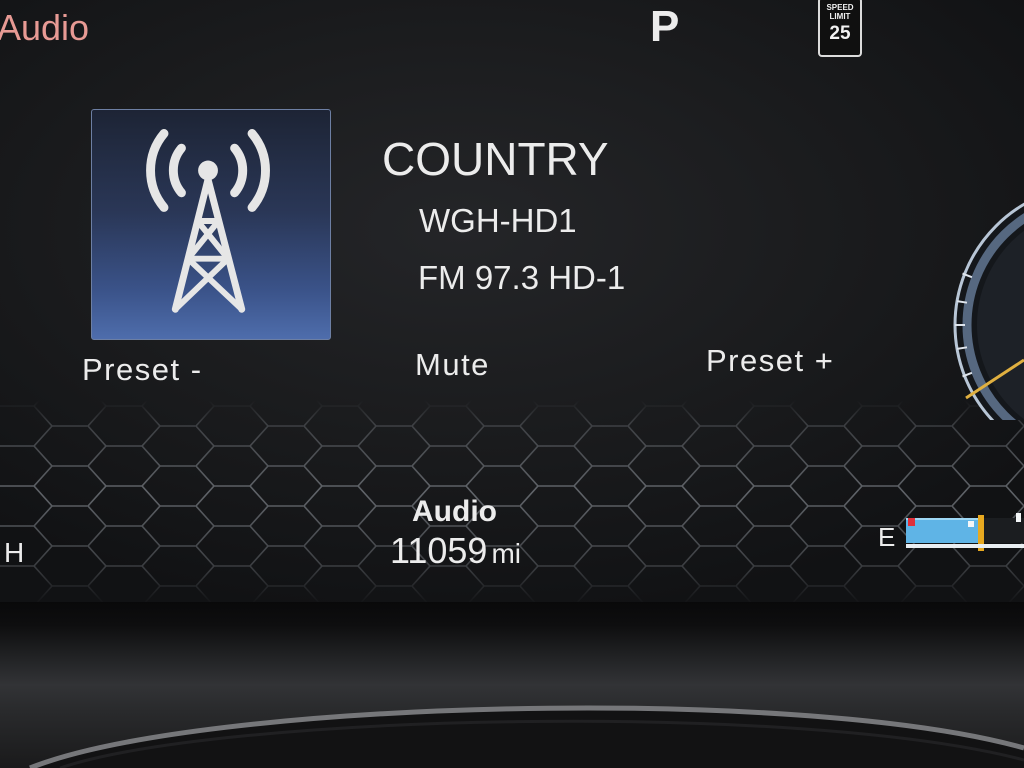 The height and width of the screenshot is (768, 1024). Describe the element at coordinates (454, 511) in the screenshot. I see `info-panel-title: Audio` at that location.